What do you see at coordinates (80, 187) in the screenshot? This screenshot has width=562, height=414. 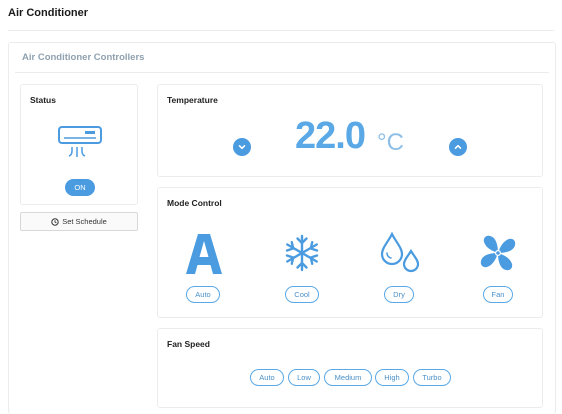 I see `power-toggle-button: ON` at bounding box center [80, 187].